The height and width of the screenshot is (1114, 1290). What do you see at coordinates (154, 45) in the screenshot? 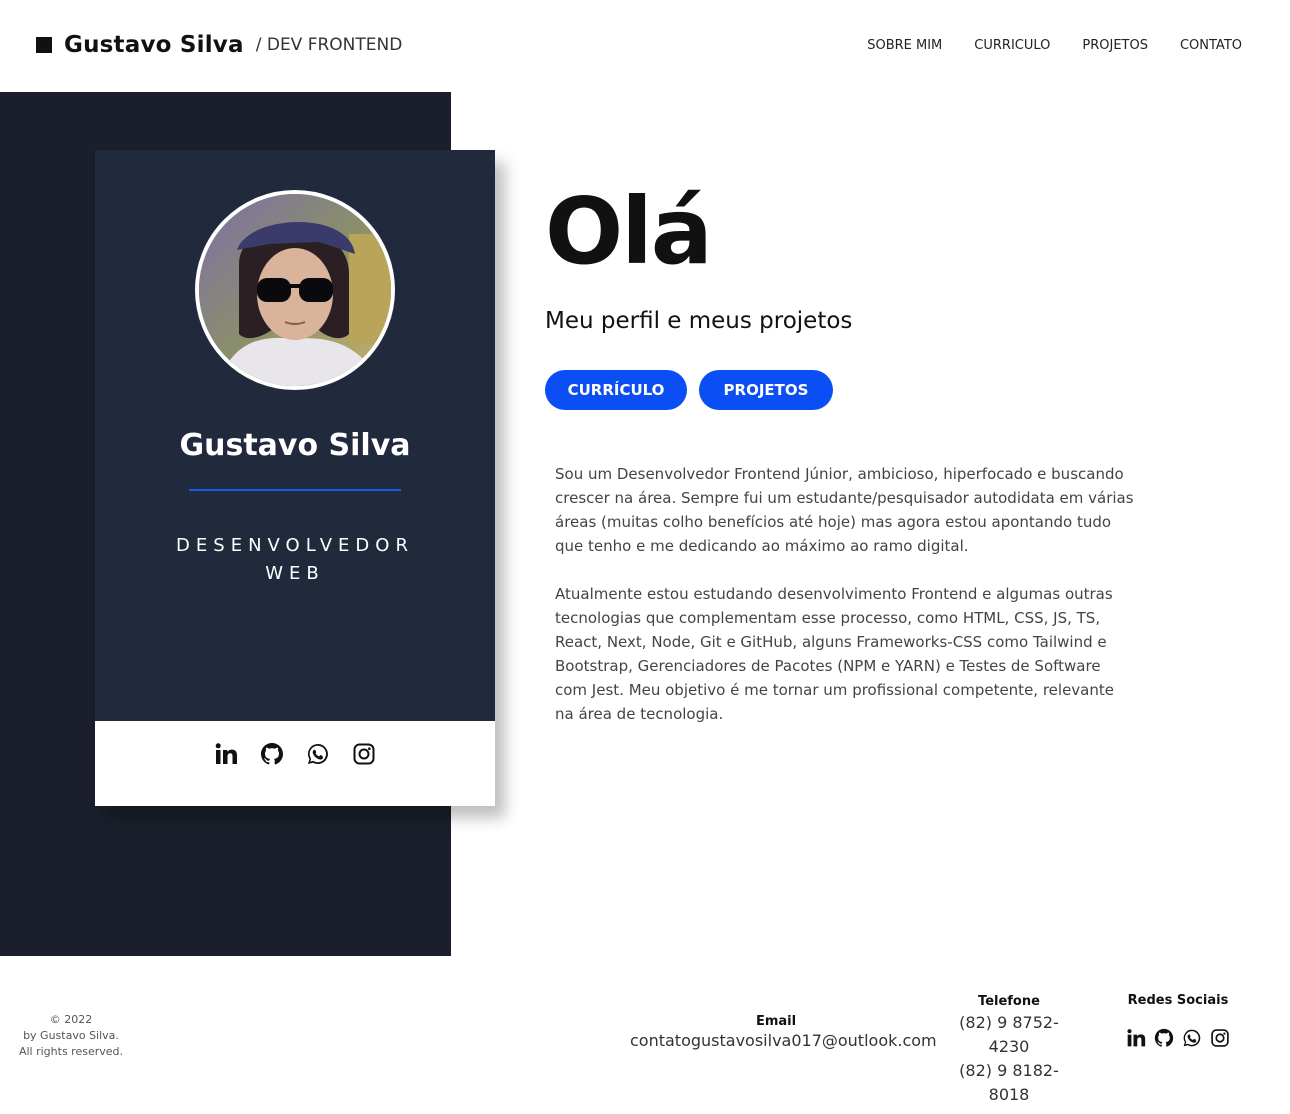
I see `logo-name: Gustavo Silva` at bounding box center [154, 45].